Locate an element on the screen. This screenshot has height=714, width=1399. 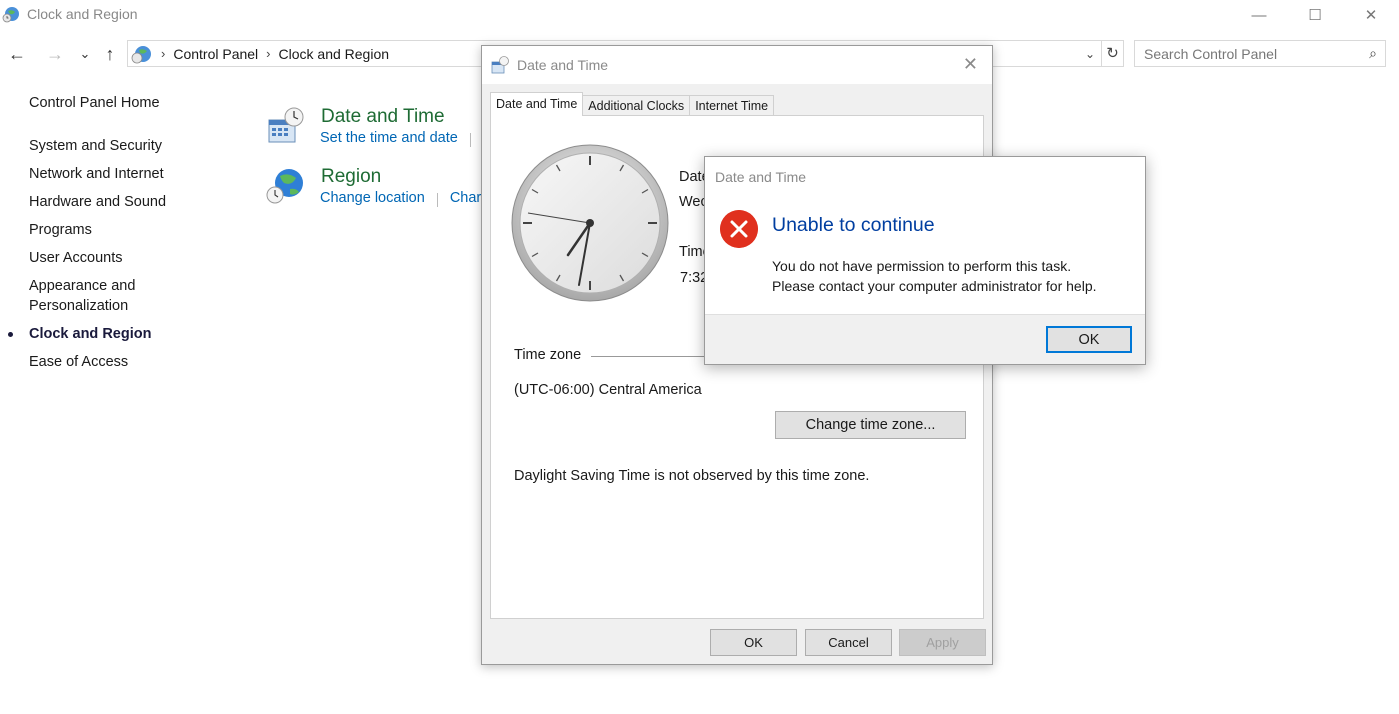
date-and-time-title: Date and Time is located at coordinates (383, 117).